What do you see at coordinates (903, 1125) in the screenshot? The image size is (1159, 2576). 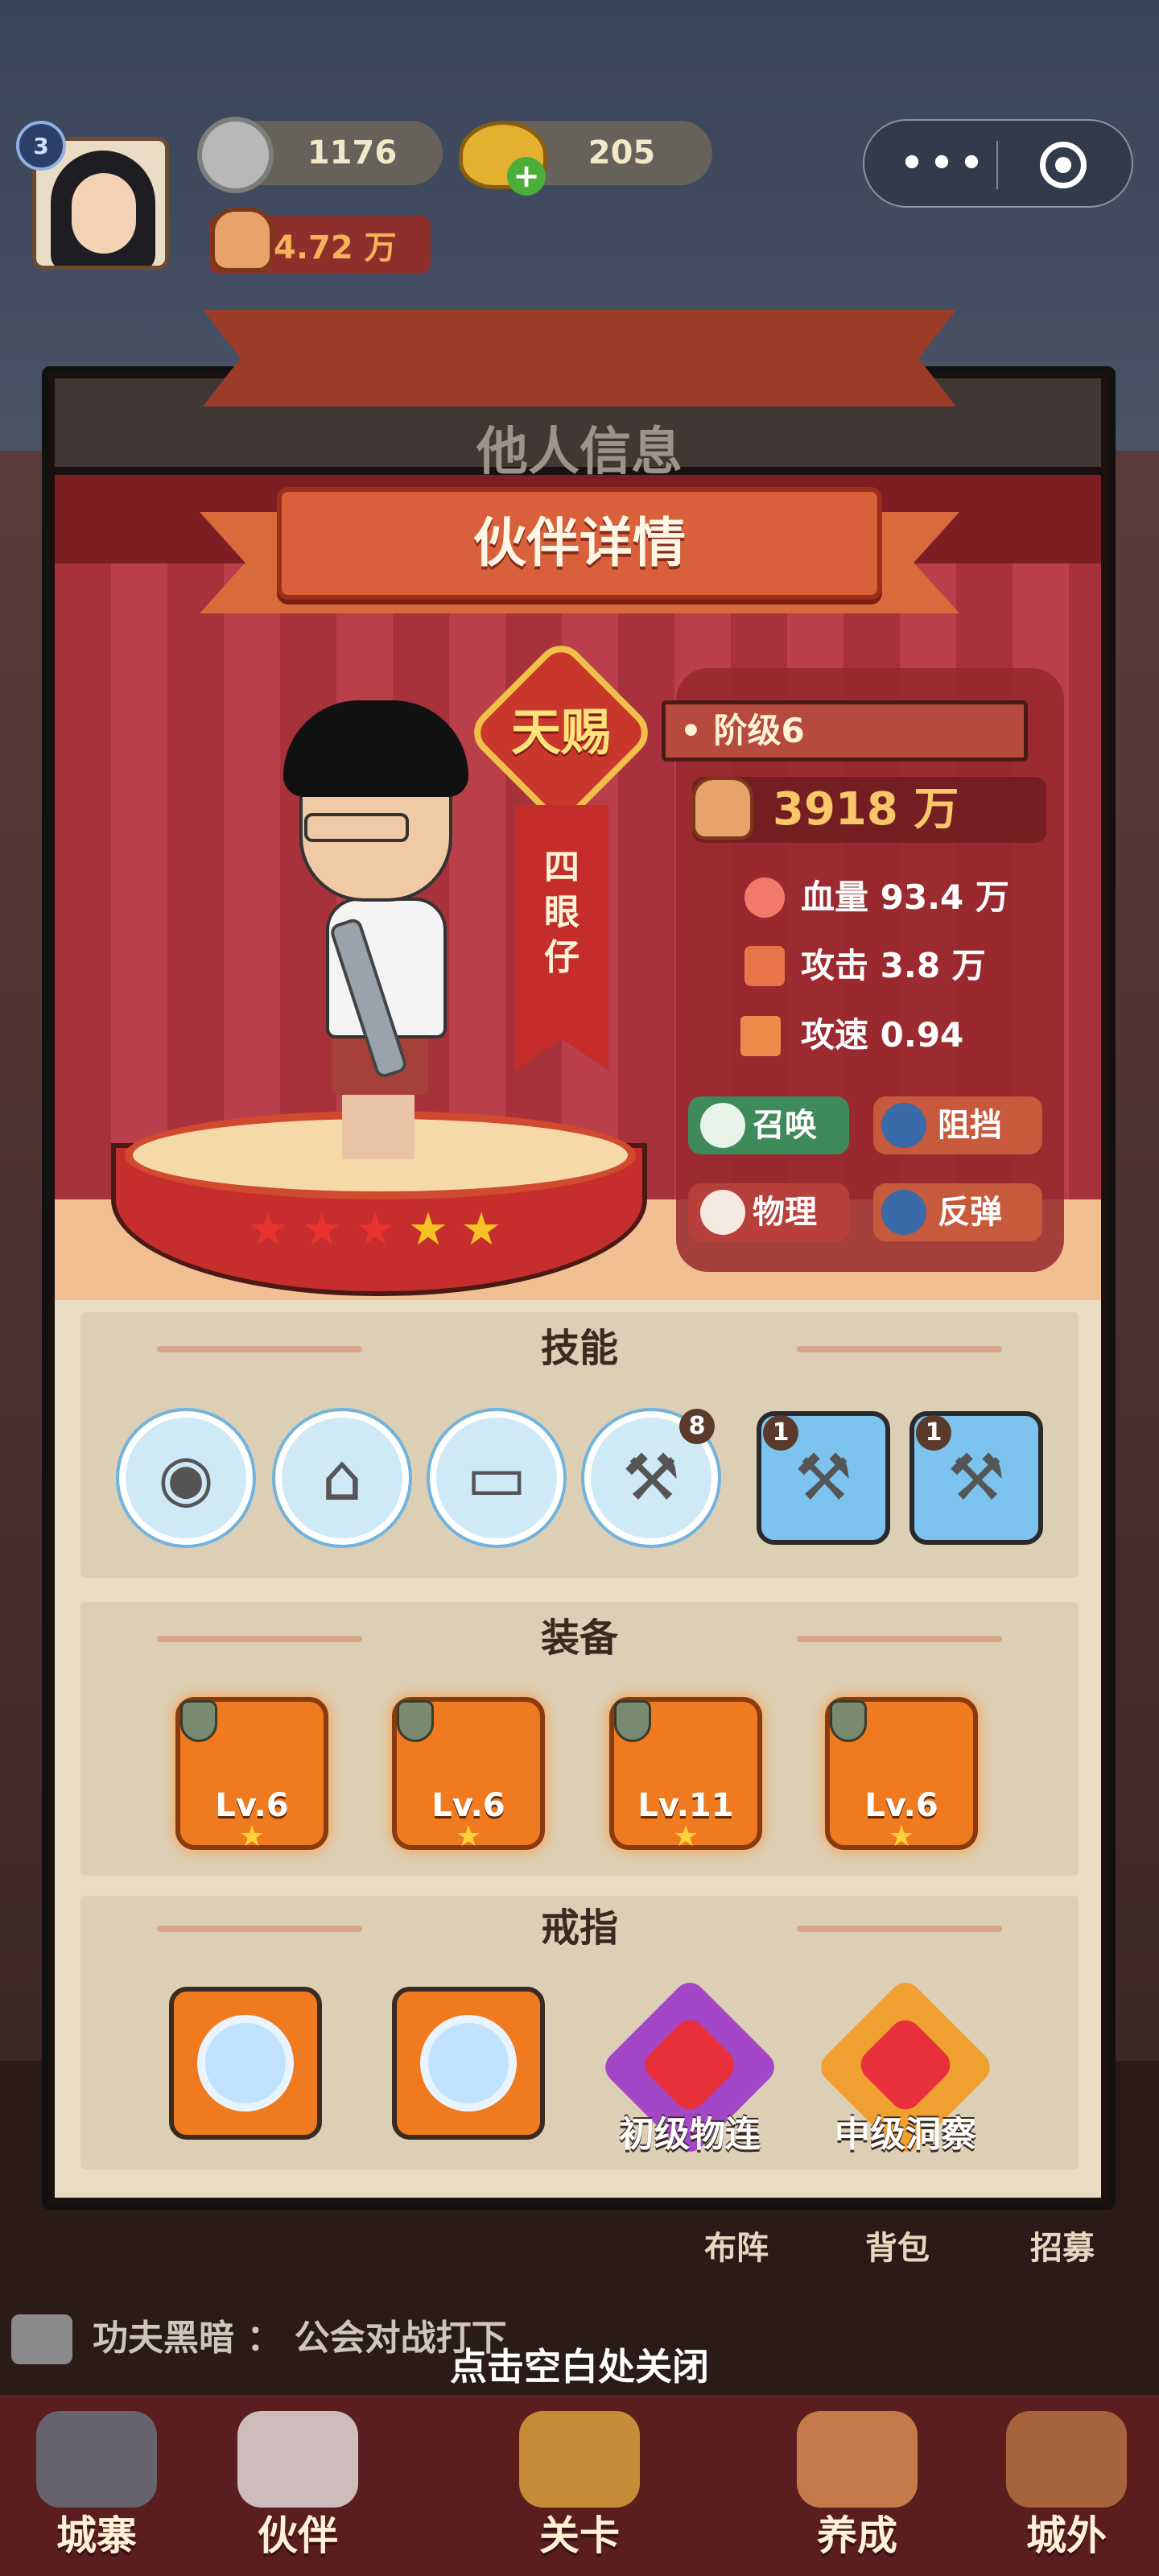 I see `block-icon` at bounding box center [903, 1125].